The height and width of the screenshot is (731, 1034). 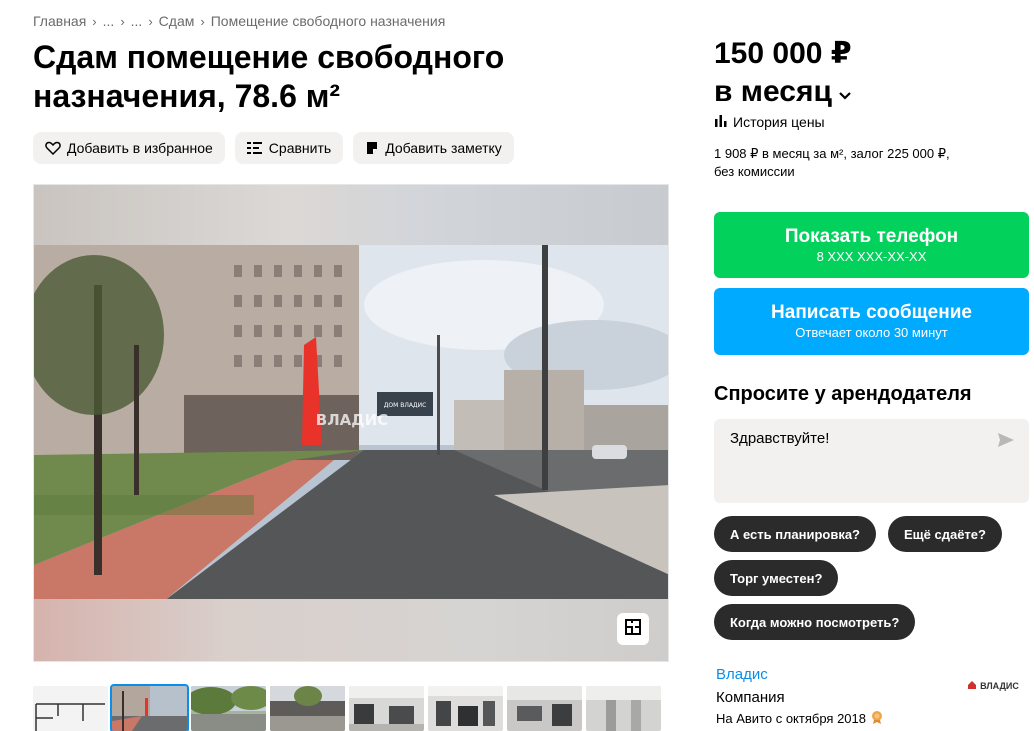 I want to click on ask-landlord-title: Спросите у арендодателя, so click(x=843, y=394).